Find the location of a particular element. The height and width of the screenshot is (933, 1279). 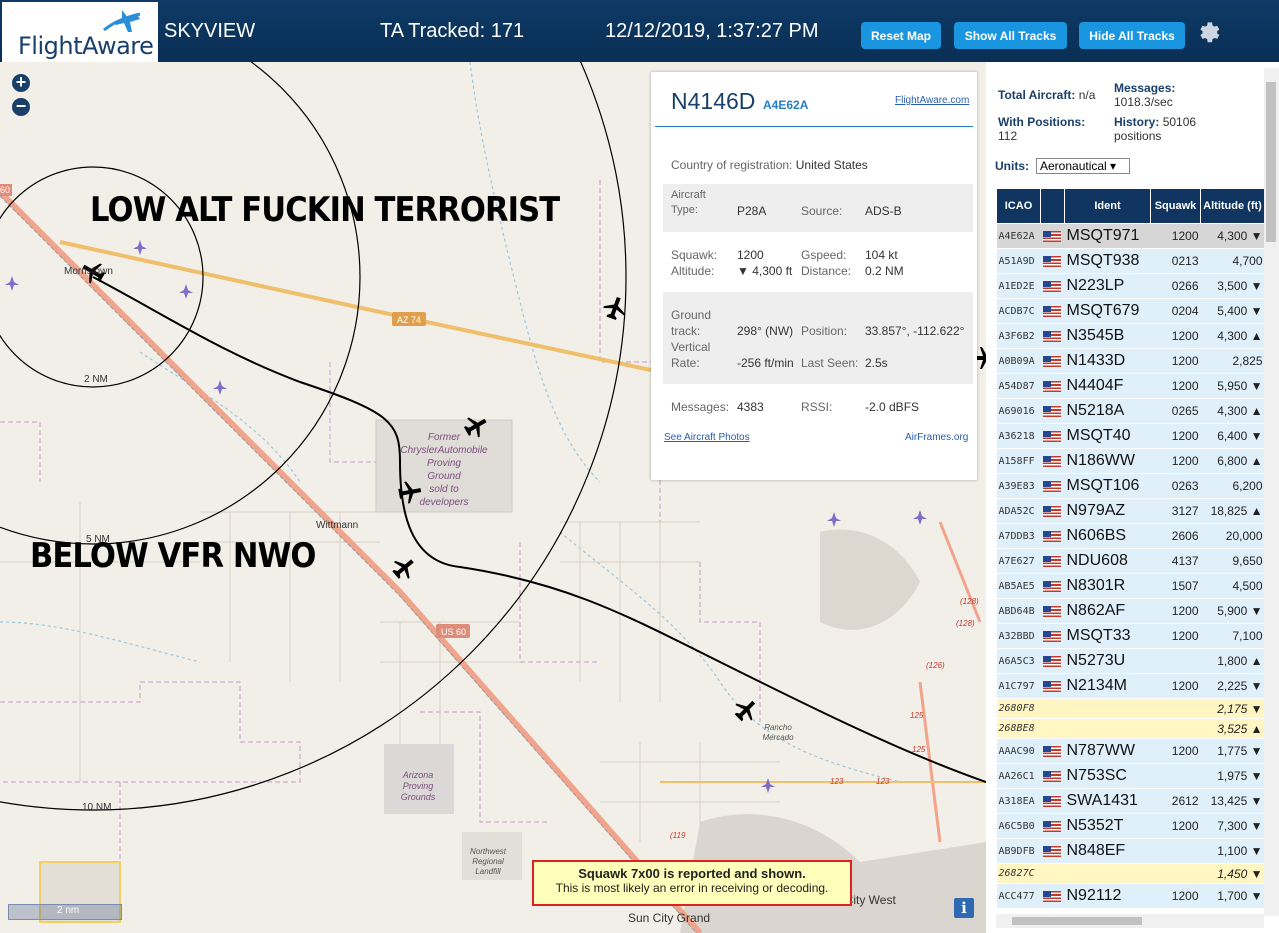

history-stat: History: 50106 positions is located at coordinates (1155, 129).